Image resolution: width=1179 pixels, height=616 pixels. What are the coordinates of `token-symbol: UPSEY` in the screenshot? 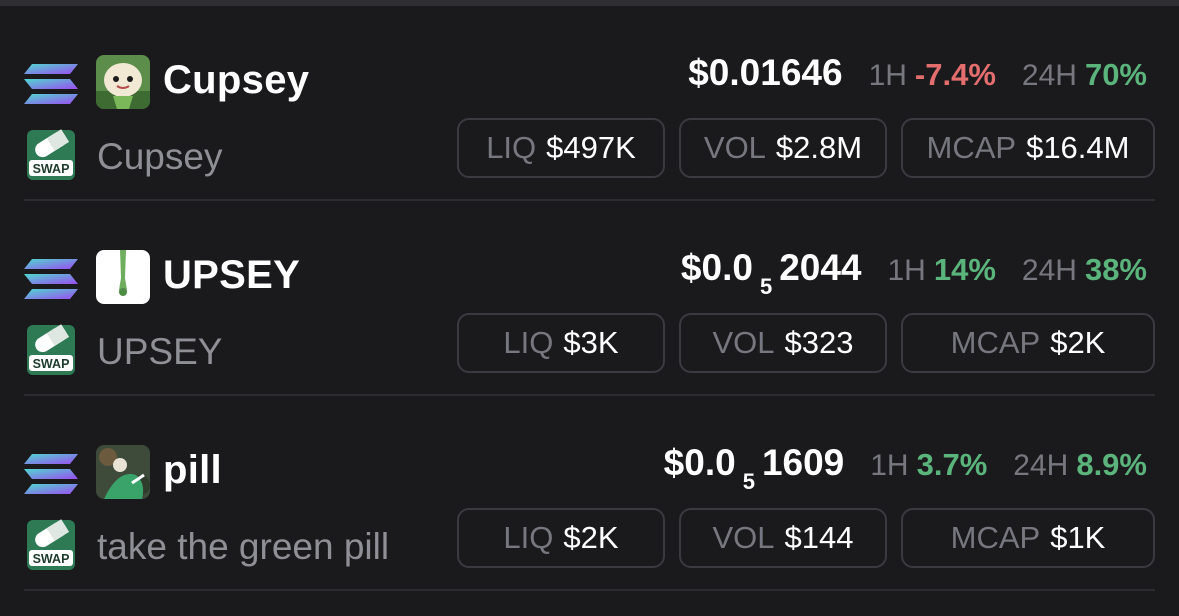 It's located at (232, 275).